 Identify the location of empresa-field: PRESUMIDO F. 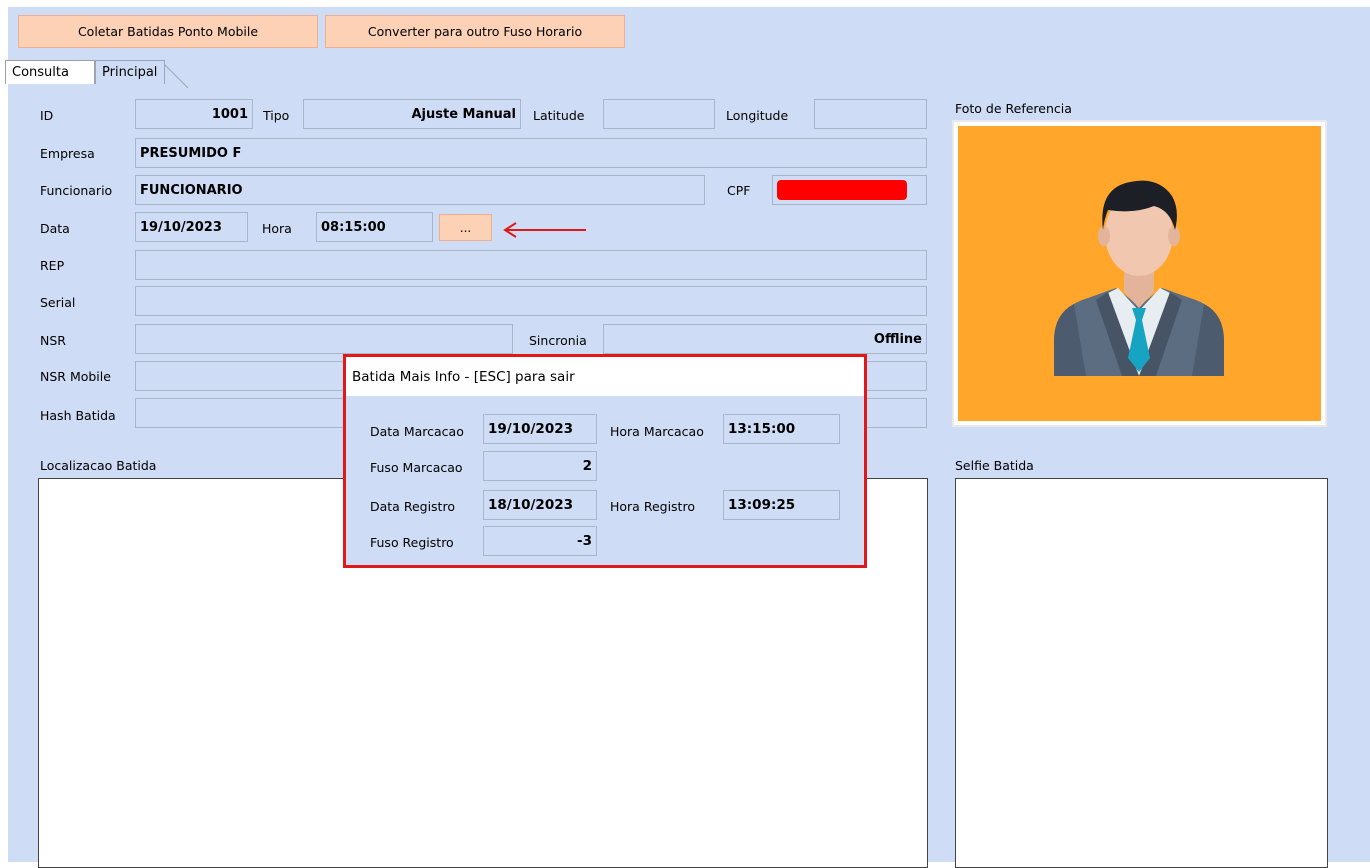
(531, 153).